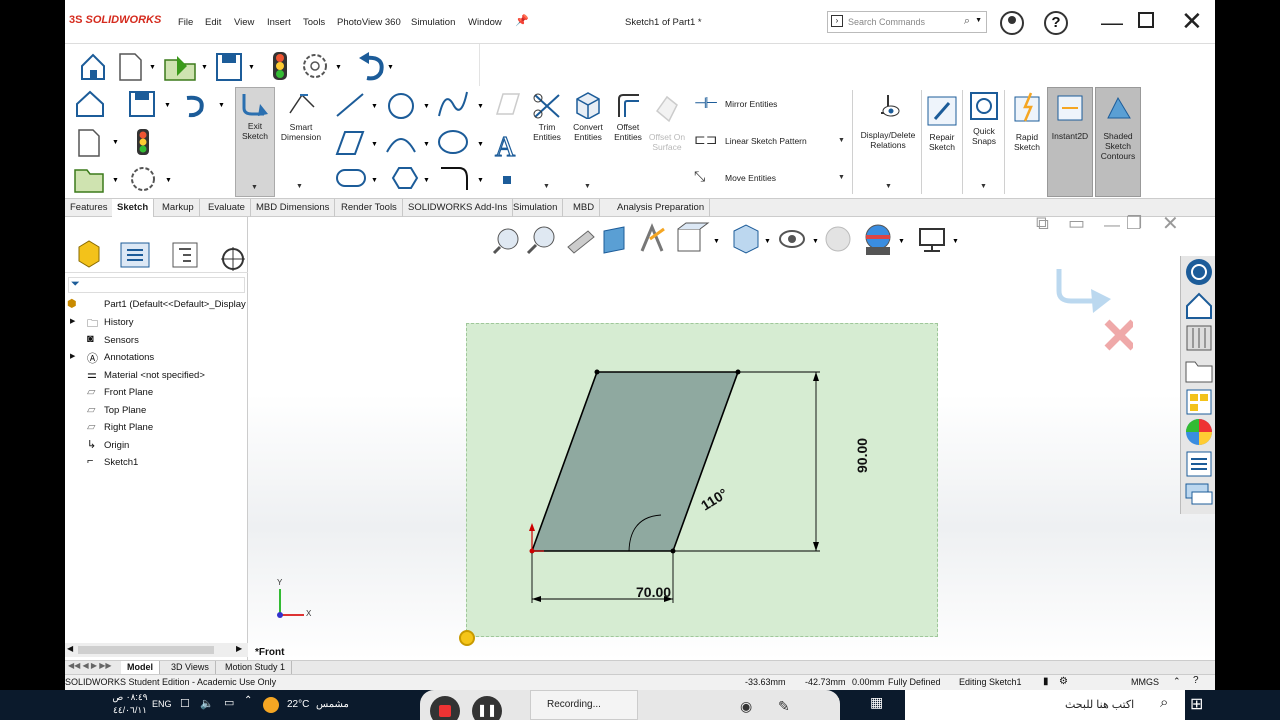 This screenshot has width=1280, height=720. Describe the element at coordinates (89, 181) in the screenshot. I see `open-folder-icon` at that location.